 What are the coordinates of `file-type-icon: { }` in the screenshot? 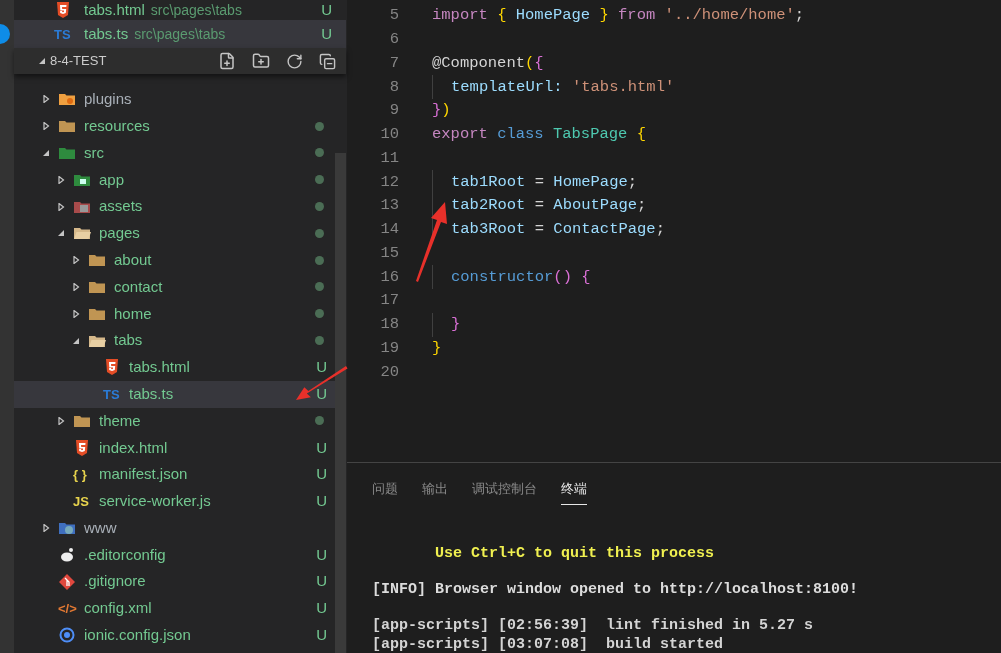 It's located at (80, 475).